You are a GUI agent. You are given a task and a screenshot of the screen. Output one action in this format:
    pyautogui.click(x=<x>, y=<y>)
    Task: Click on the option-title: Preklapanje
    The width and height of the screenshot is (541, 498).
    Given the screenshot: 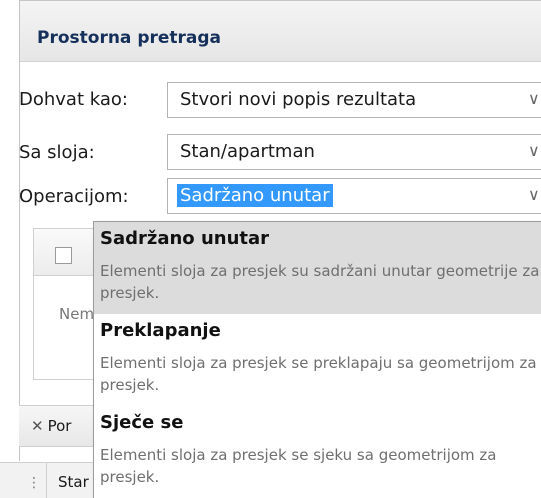 What is the action you would take?
    pyautogui.click(x=160, y=330)
    